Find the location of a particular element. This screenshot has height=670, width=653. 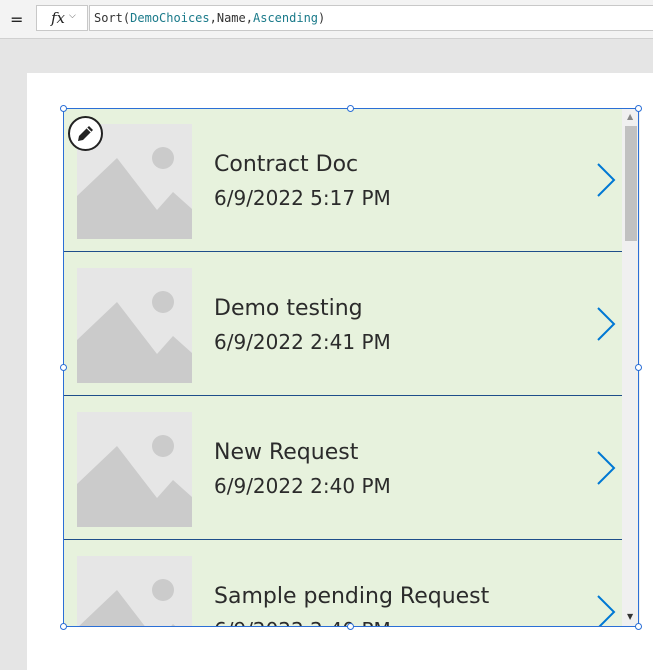

item-title: Sample pending Request is located at coordinates (352, 596).